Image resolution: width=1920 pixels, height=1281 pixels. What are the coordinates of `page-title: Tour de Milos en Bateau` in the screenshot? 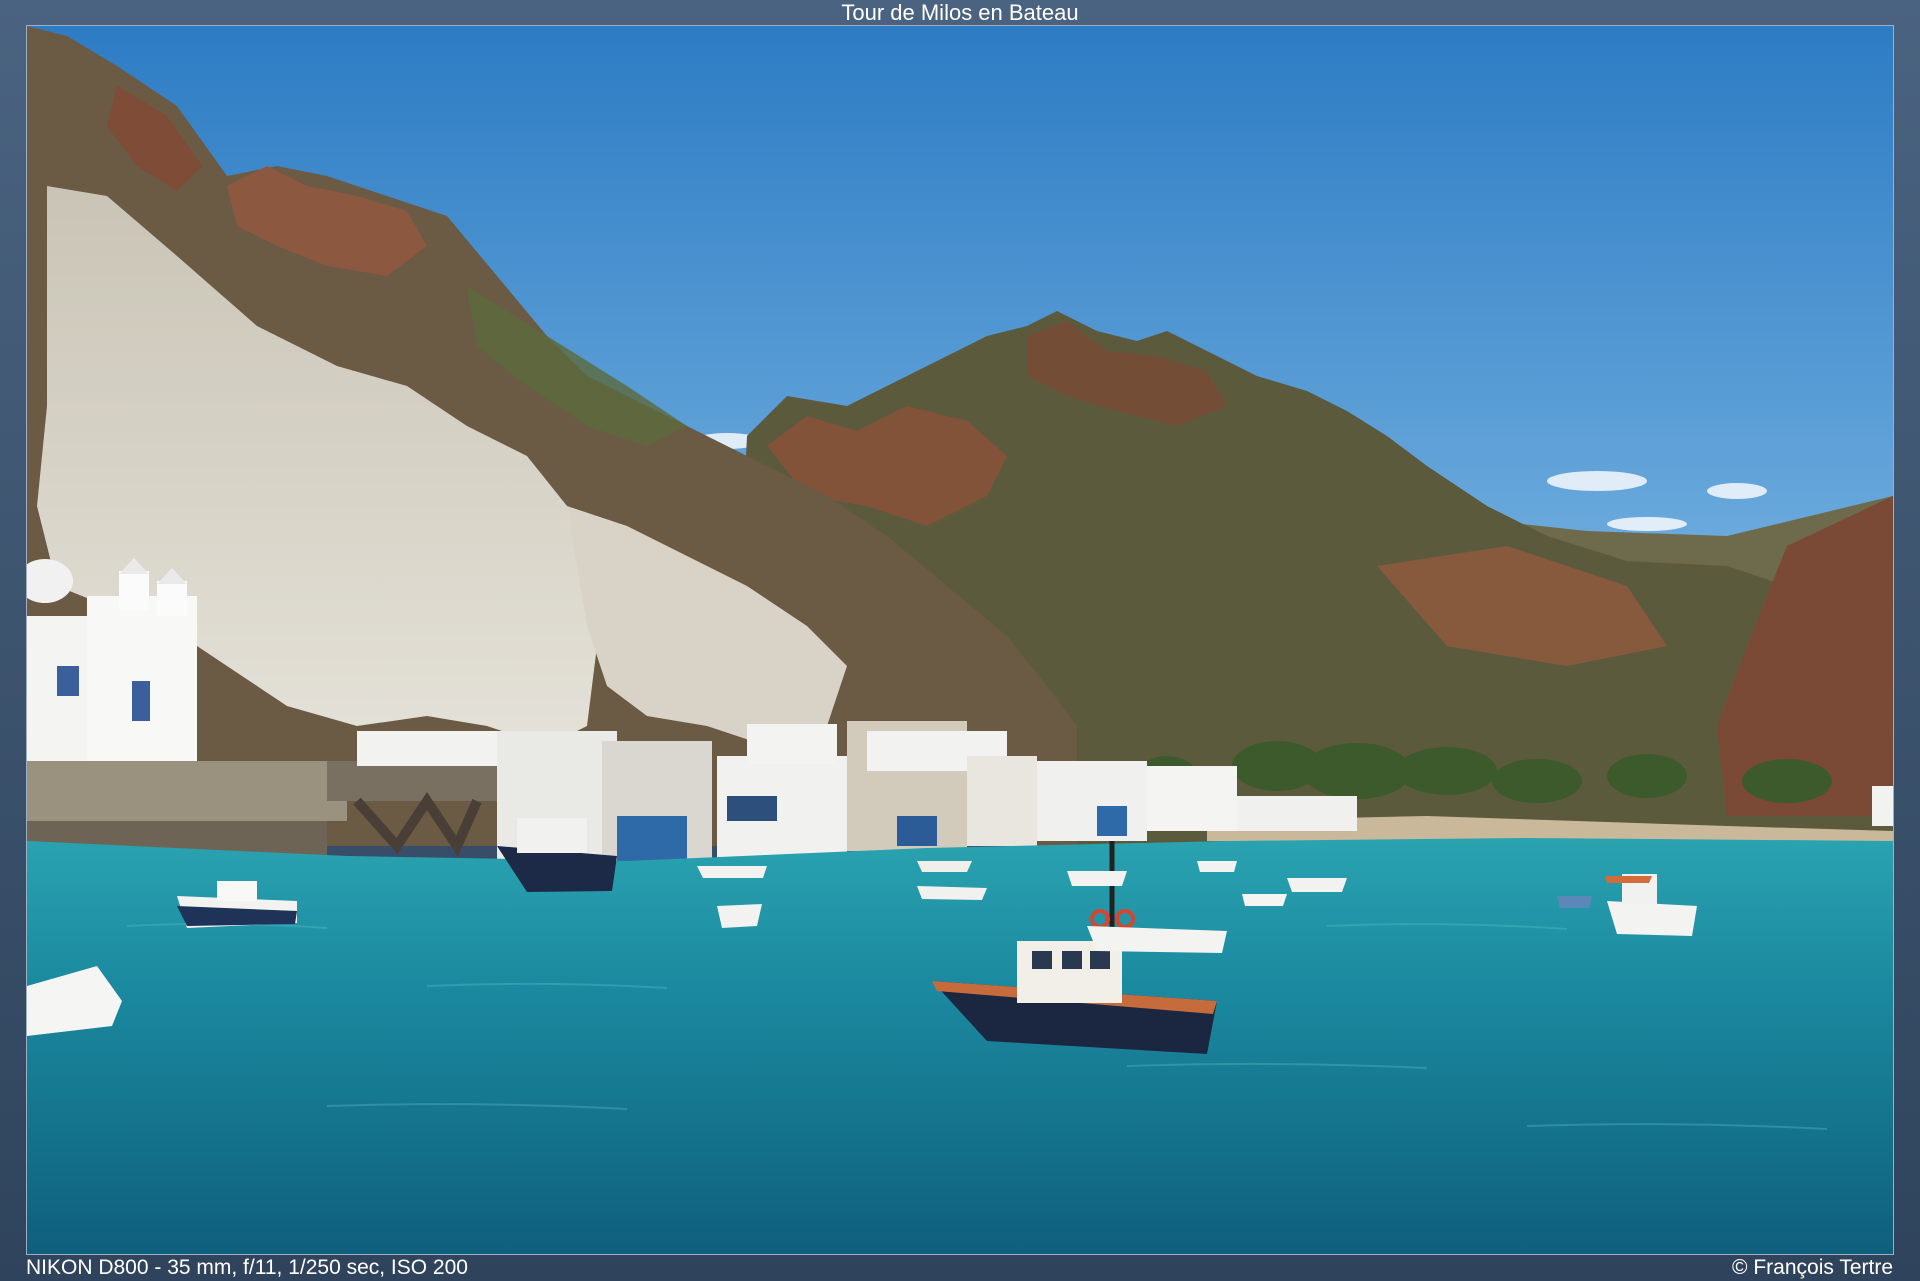 It's located at (960, 12).